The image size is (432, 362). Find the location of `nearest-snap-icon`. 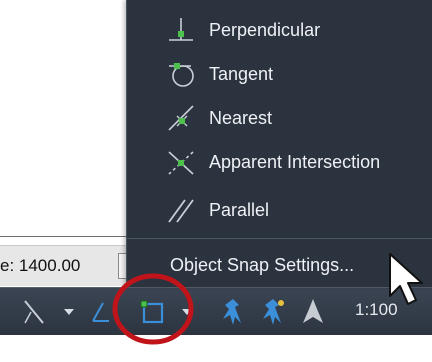

nearest-snap-icon is located at coordinates (181, 118).